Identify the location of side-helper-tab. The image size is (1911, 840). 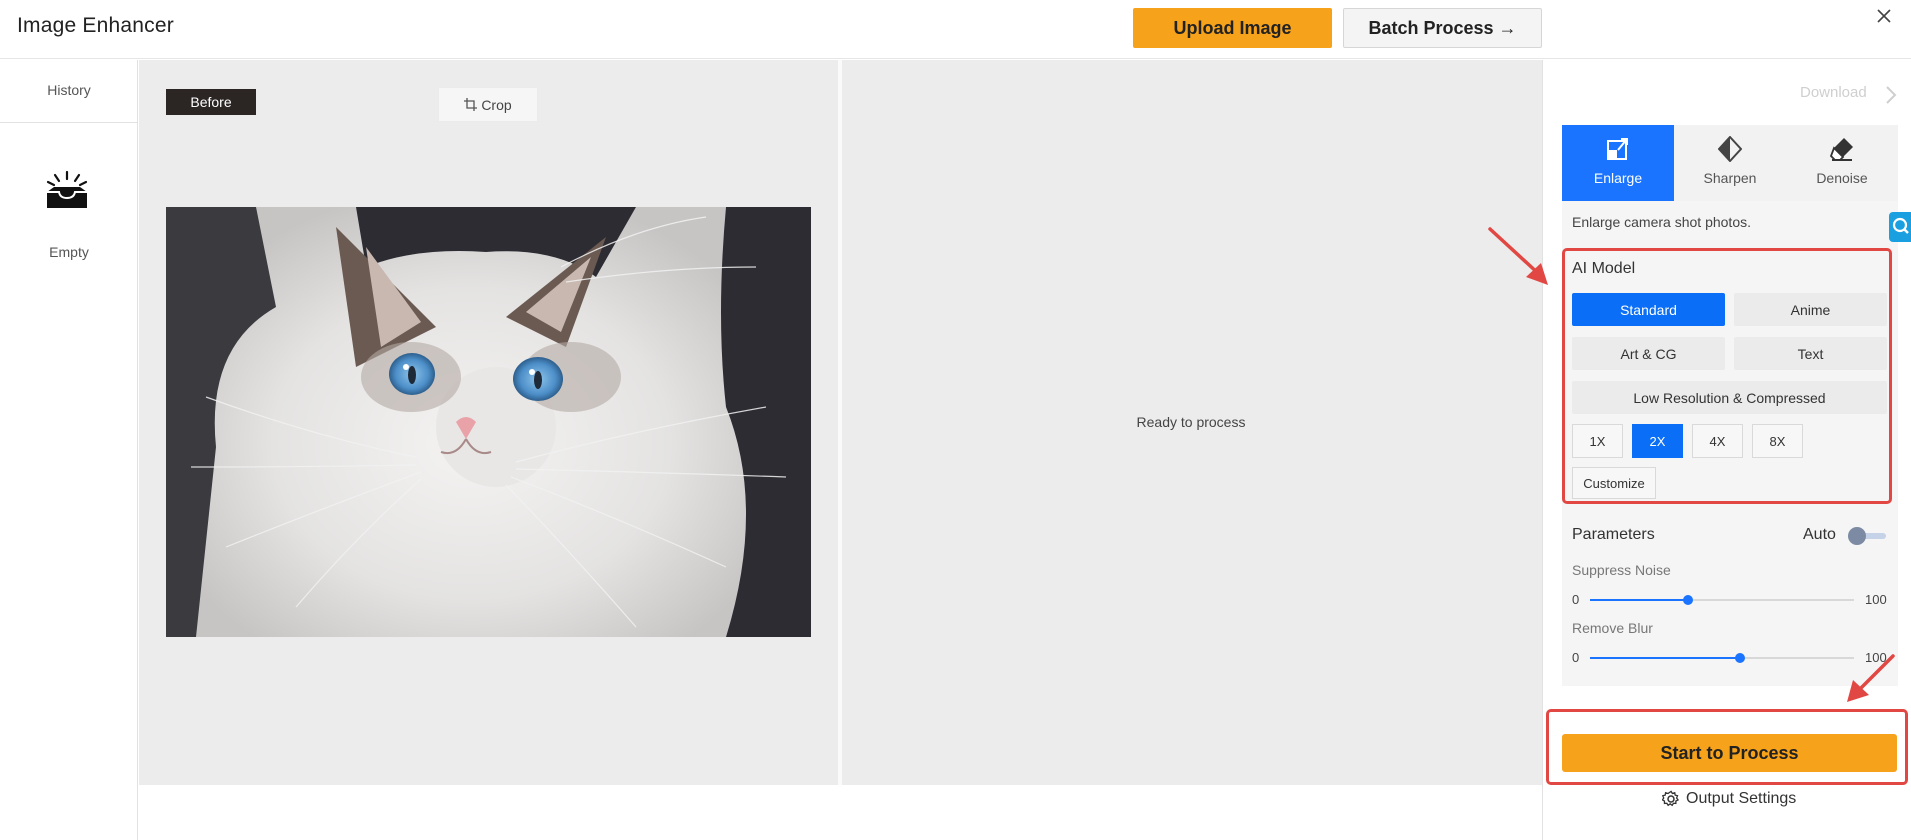
(1900, 227).